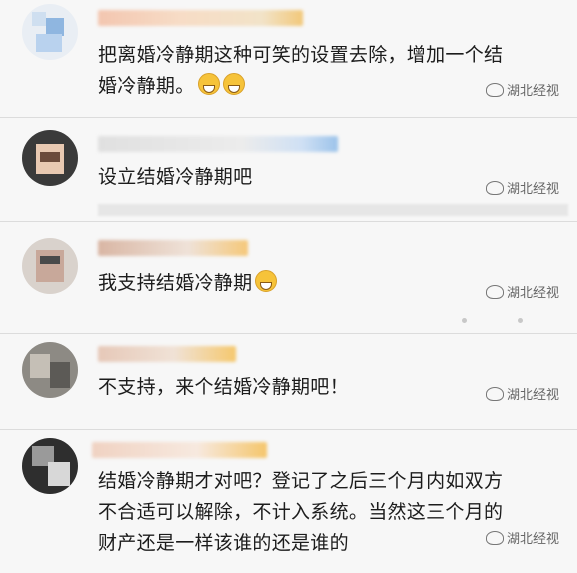 This screenshot has height=573, width=577. What do you see at coordinates (188, 283) in the screenshot?
I see `comment-text: 我支持结婚冷静期` at bounding box center [188, 283].